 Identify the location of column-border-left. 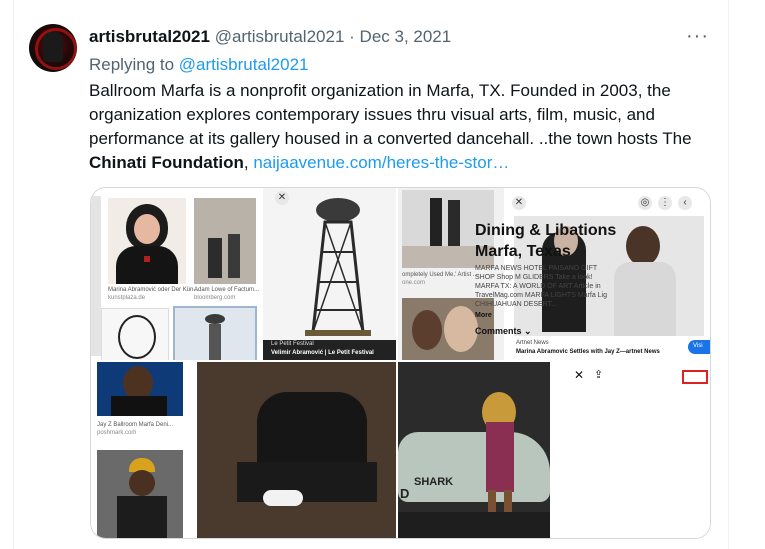
(13, 274).